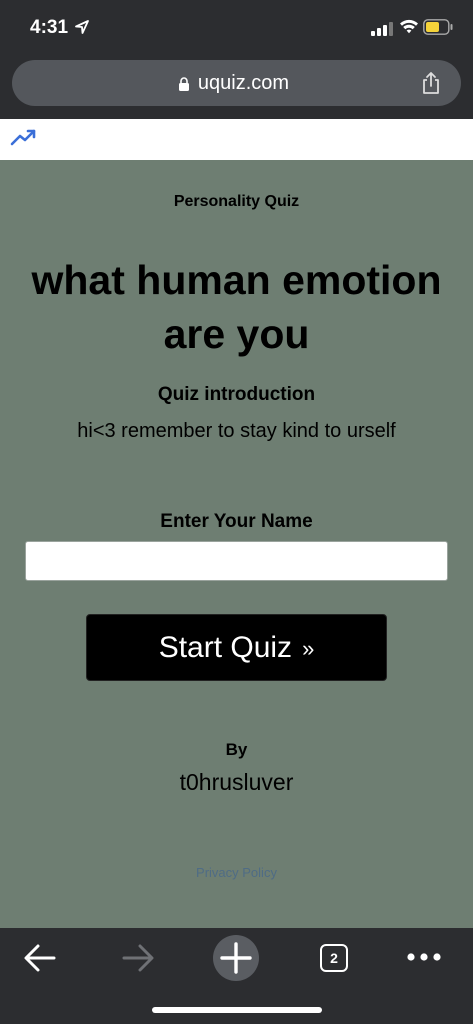 This screenshot has height=1024, width=473. I want to click on browser-address-area: uquiz.com, so click(236, 87).